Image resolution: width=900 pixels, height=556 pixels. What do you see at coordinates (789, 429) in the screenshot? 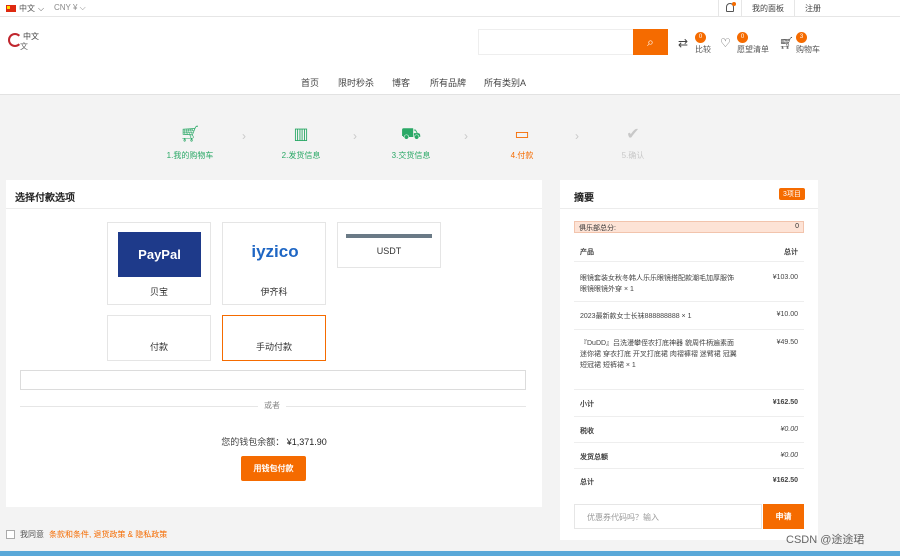
I see `tax-value: ¥0.00` at bounding box center [789, 429].